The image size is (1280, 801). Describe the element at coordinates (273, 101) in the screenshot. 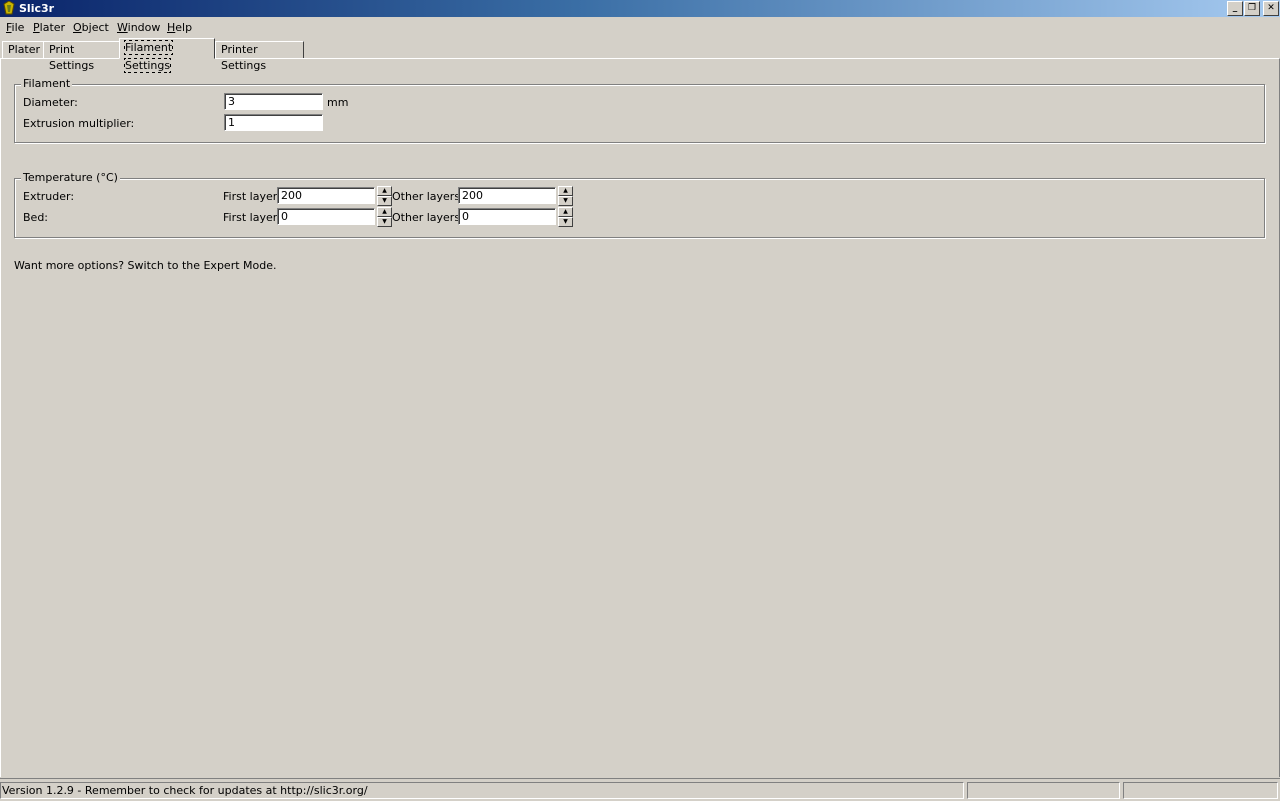

I see `diameter-input: 3` at that location.